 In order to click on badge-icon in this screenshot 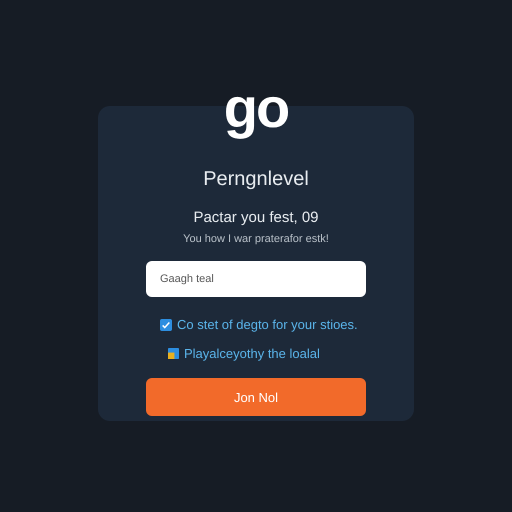, I will do `click(173, 353)`.